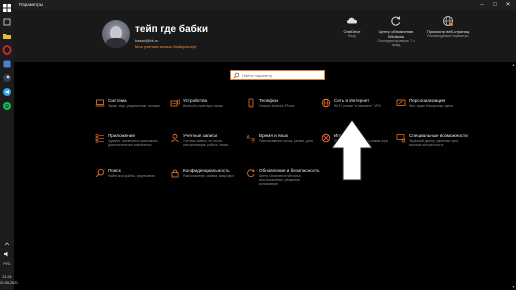  What do you see at coordinates (7, 106) in the screenshot?
I see `spotify-icon` at bounding box center [7, 106].